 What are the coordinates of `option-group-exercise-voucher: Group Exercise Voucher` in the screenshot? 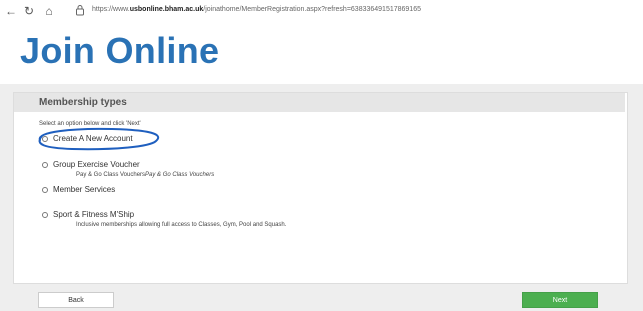 It's located at (91, 164).